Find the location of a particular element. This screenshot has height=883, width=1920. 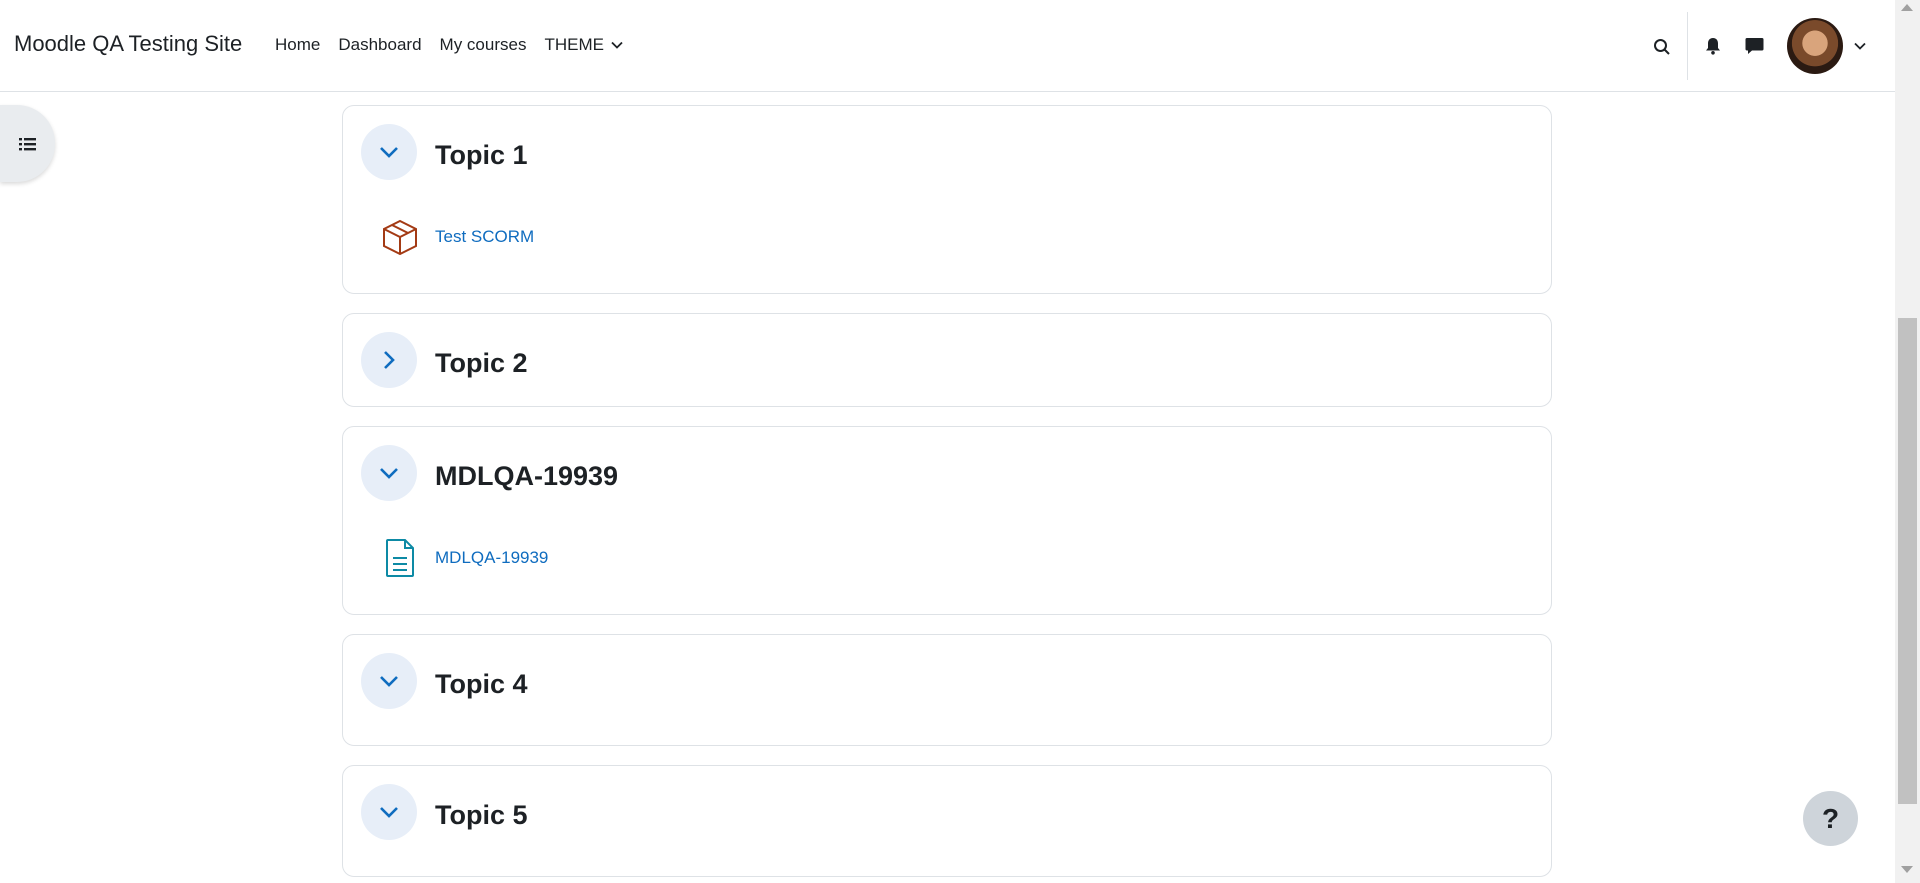

message-icon is located at coordinates (1754, 46).